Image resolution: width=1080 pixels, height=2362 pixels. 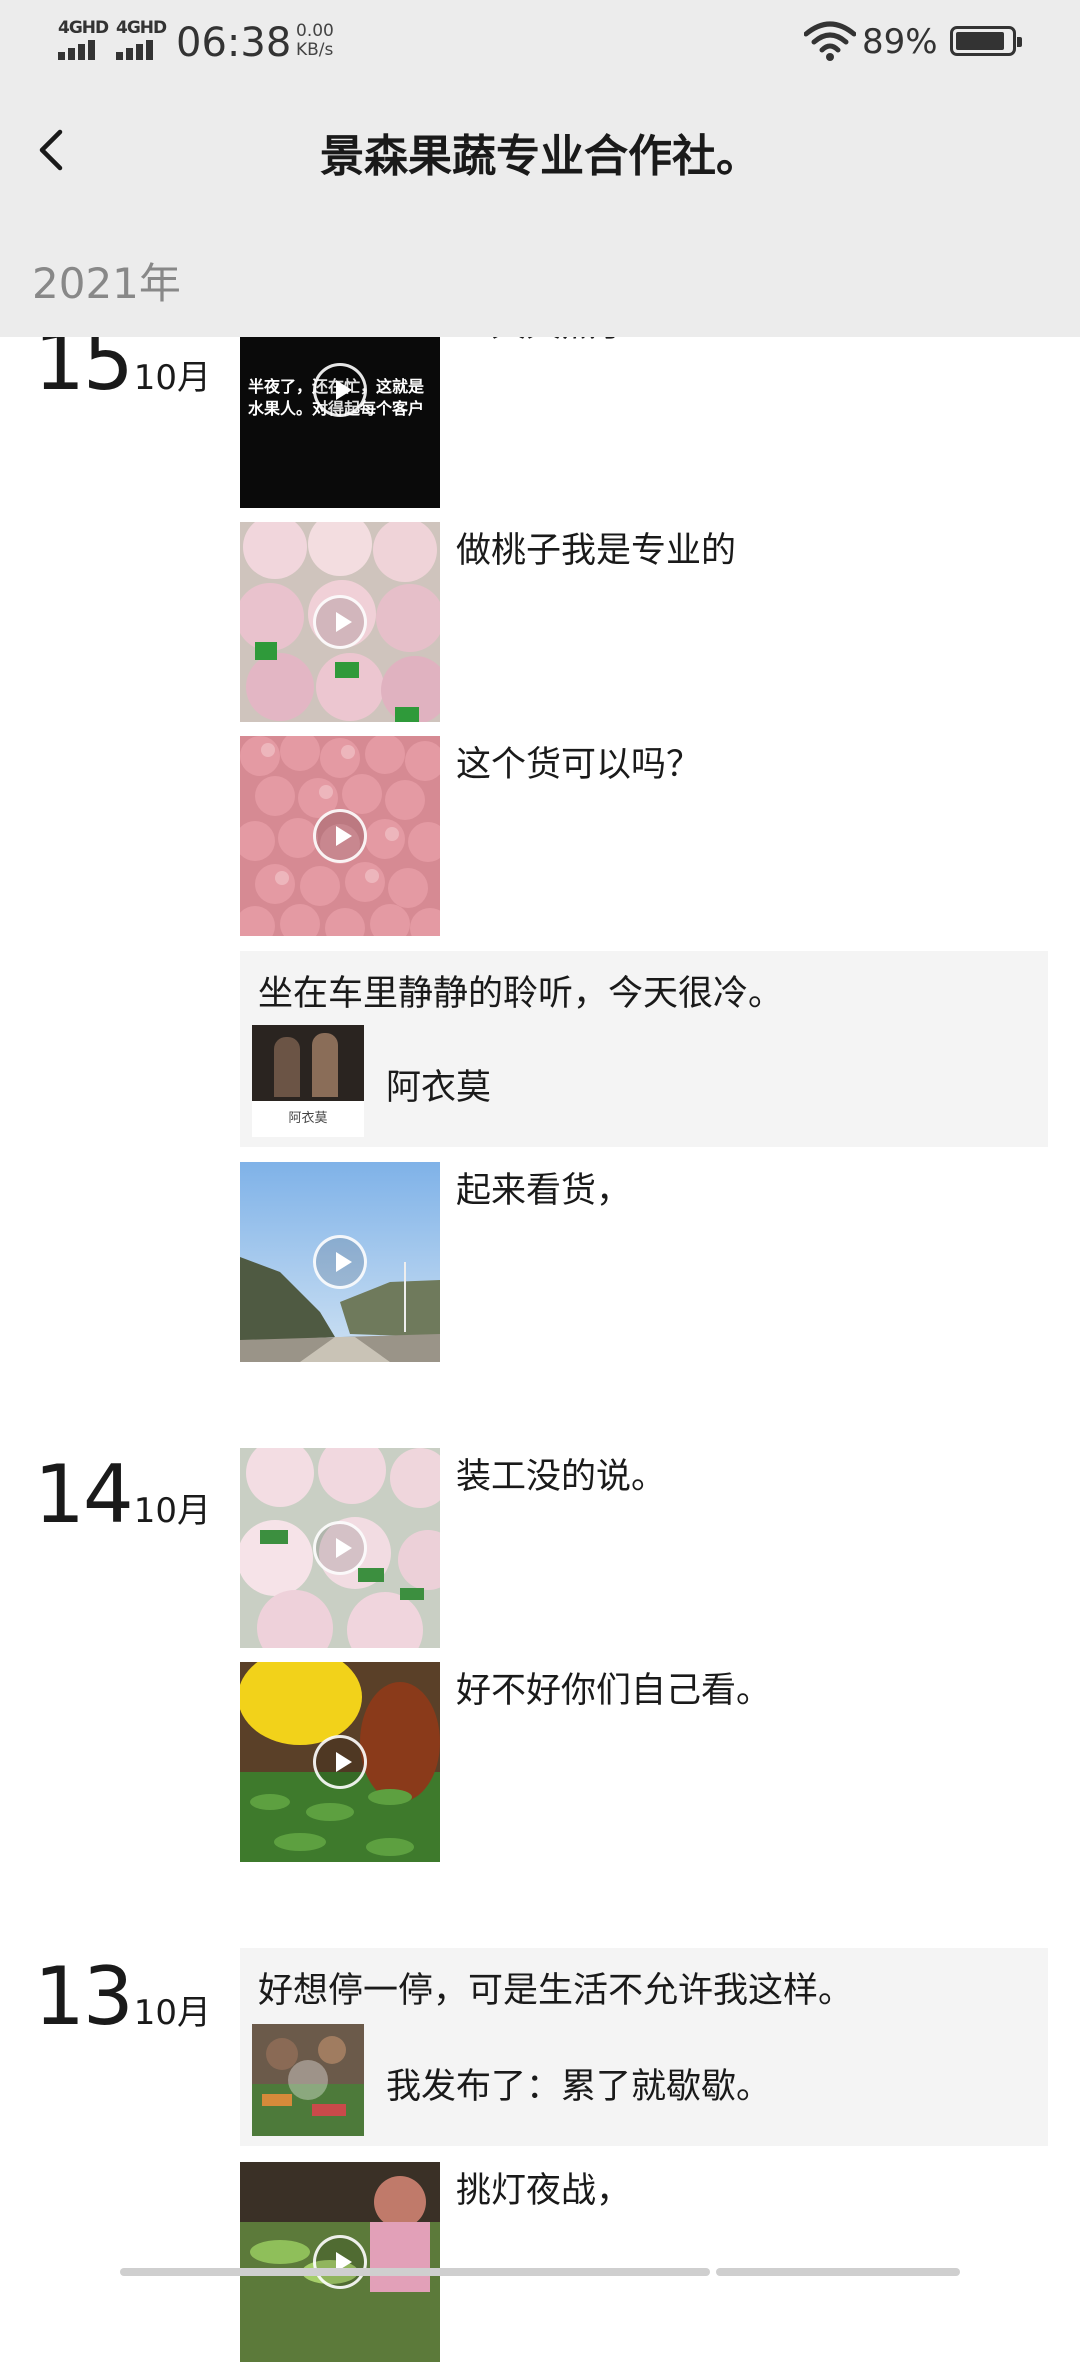 I want to click on date-label: 1310月, so click(x=122, y=1996).